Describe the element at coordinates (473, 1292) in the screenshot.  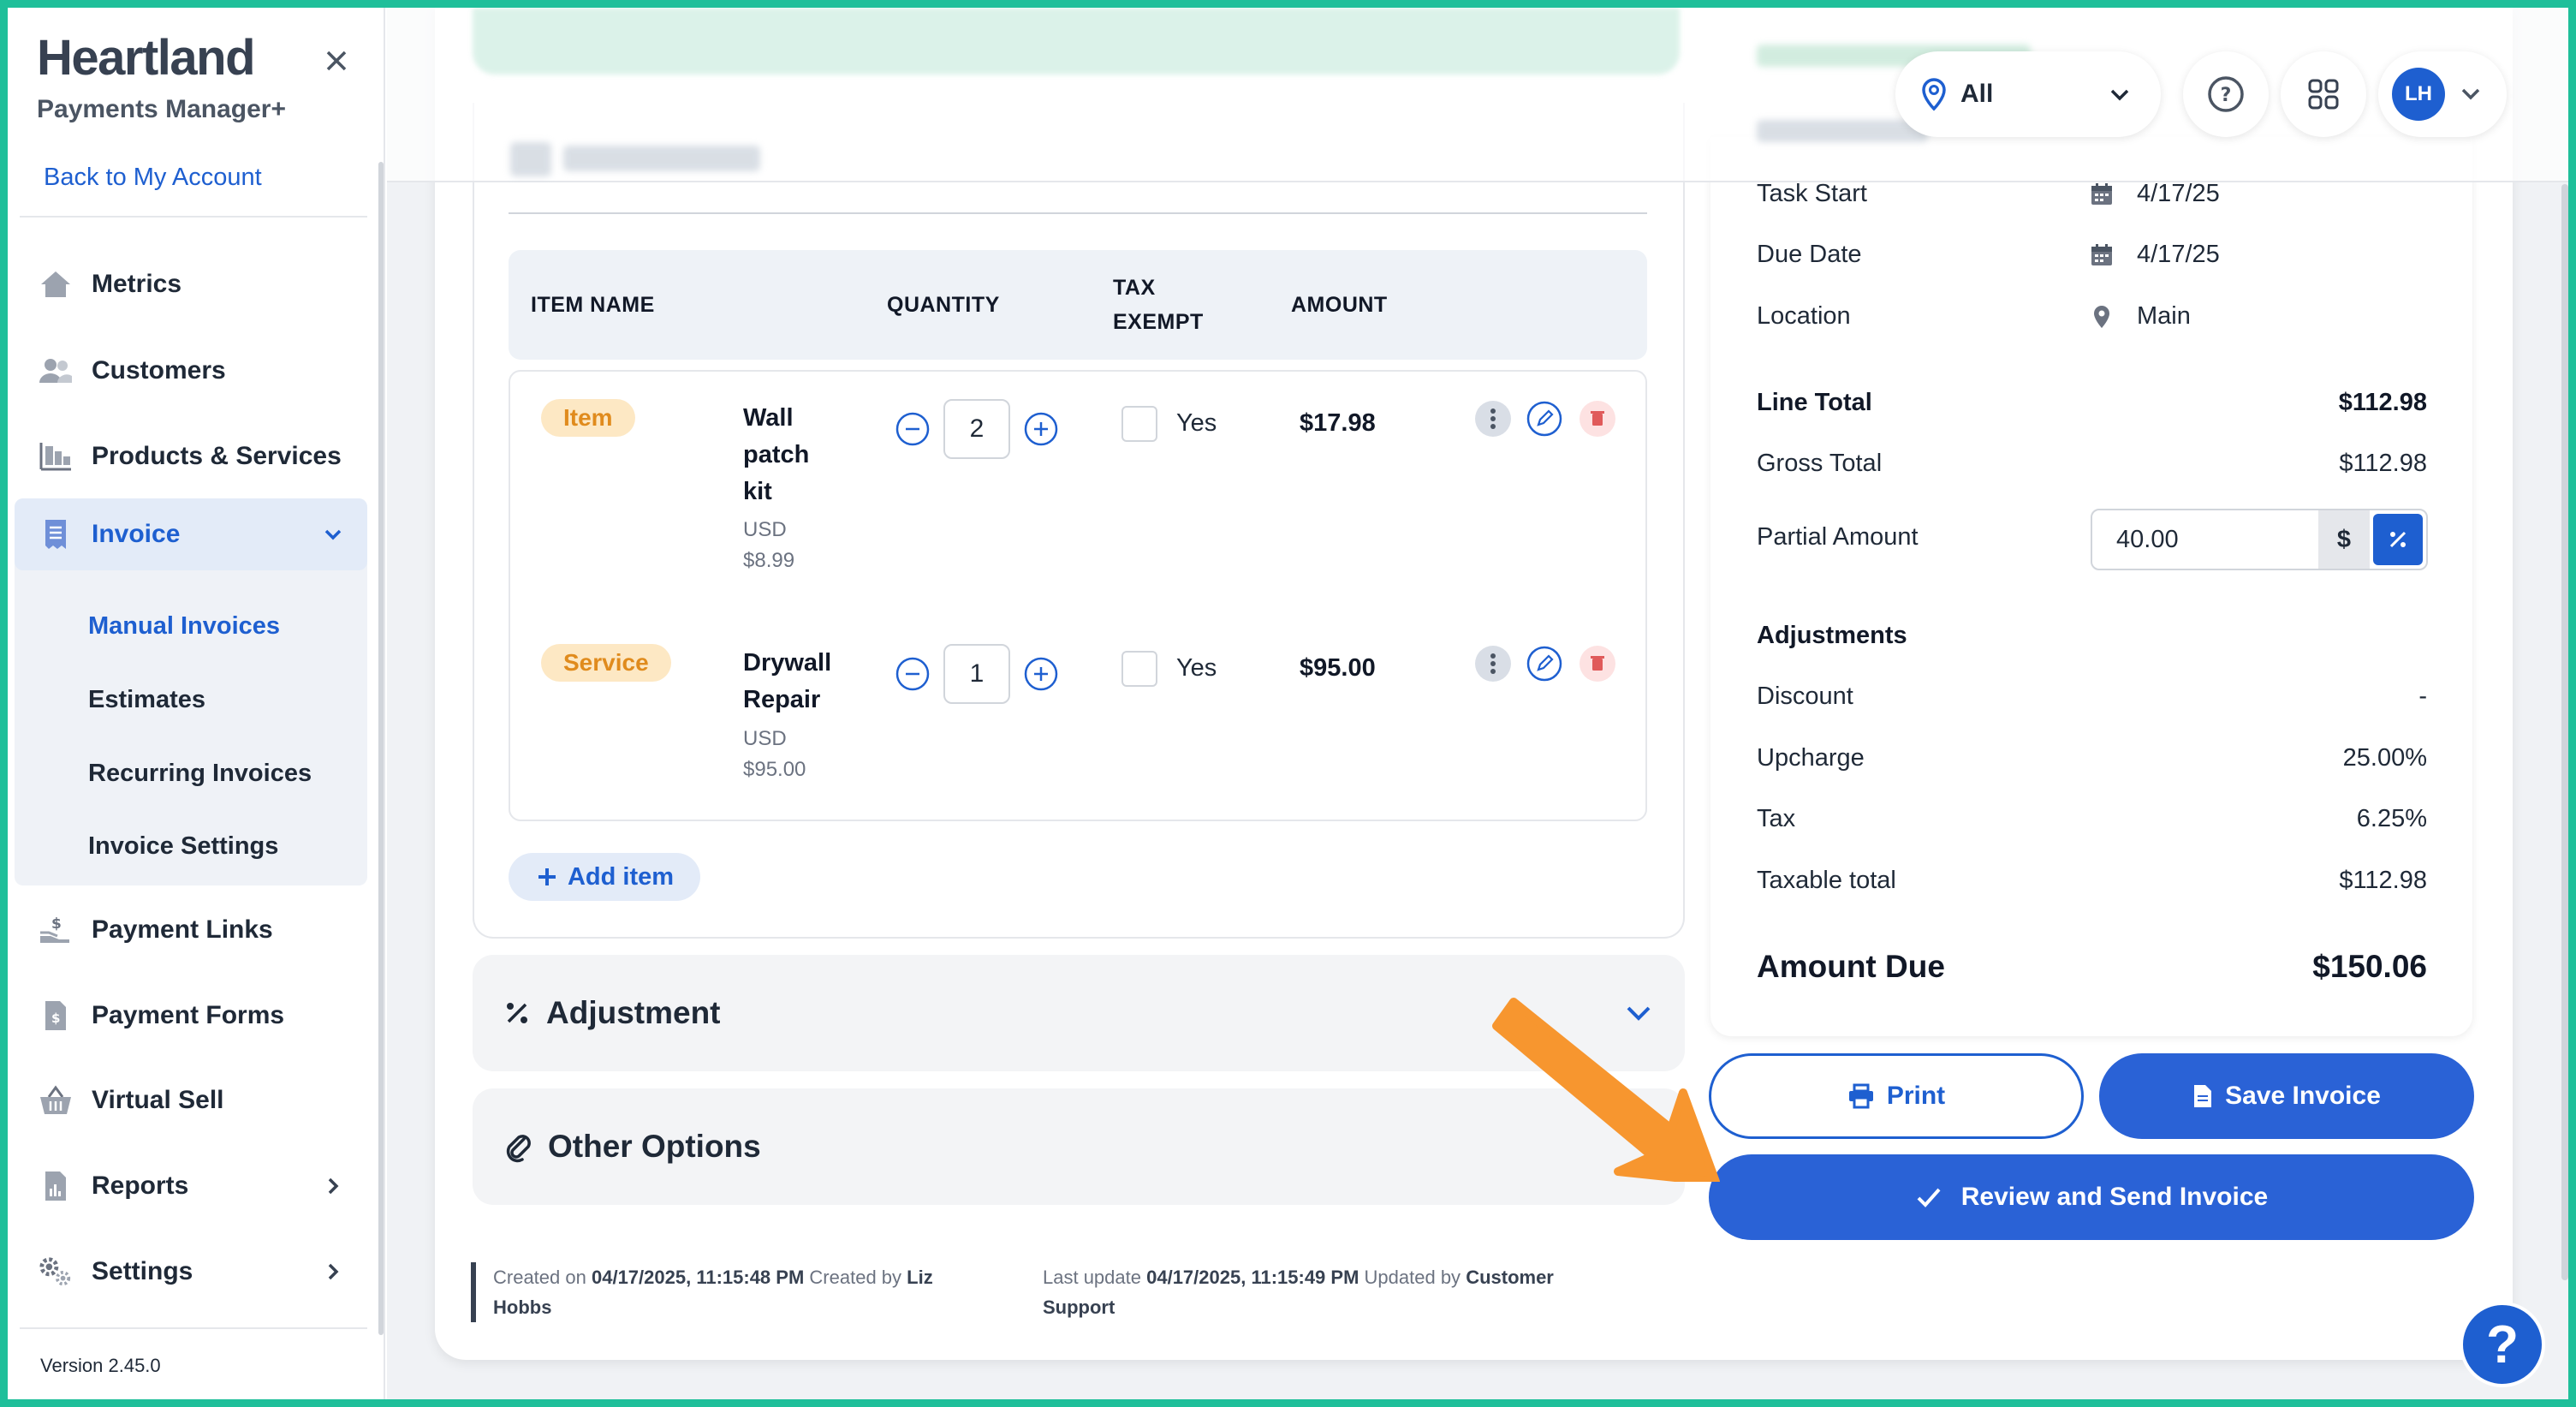
I see `meta-accent-bar` at that location.